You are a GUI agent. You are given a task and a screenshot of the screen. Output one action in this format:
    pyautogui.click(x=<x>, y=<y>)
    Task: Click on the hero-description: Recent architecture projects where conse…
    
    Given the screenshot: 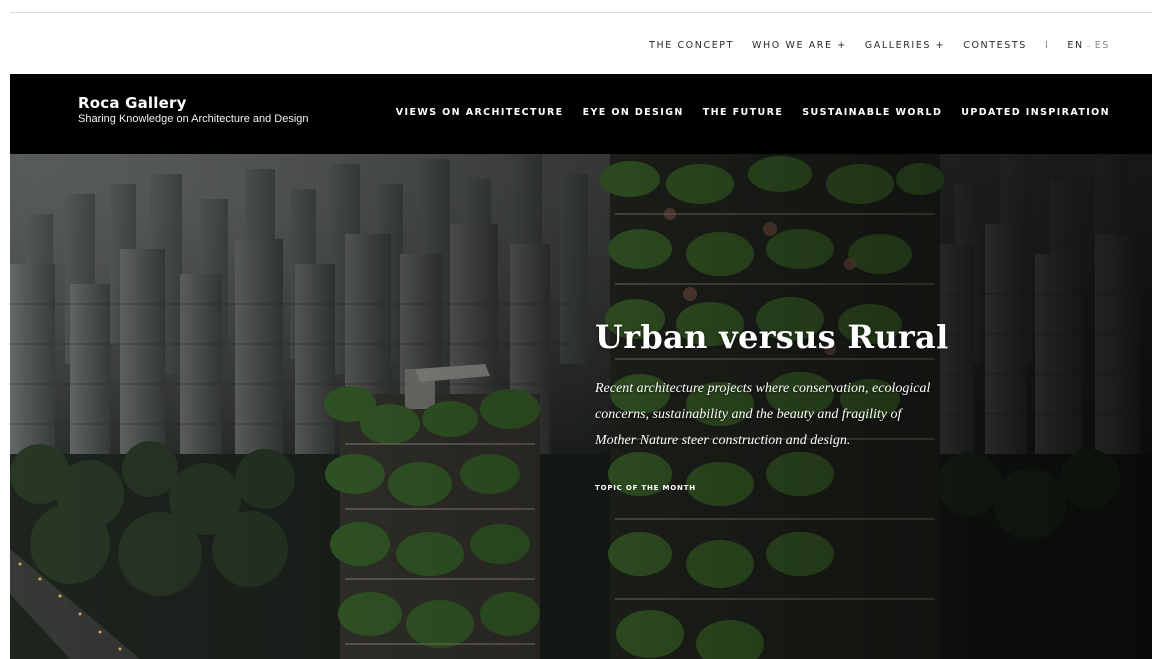 What is the action you would take?
    pyautogui.click(x=763, y=414)
    